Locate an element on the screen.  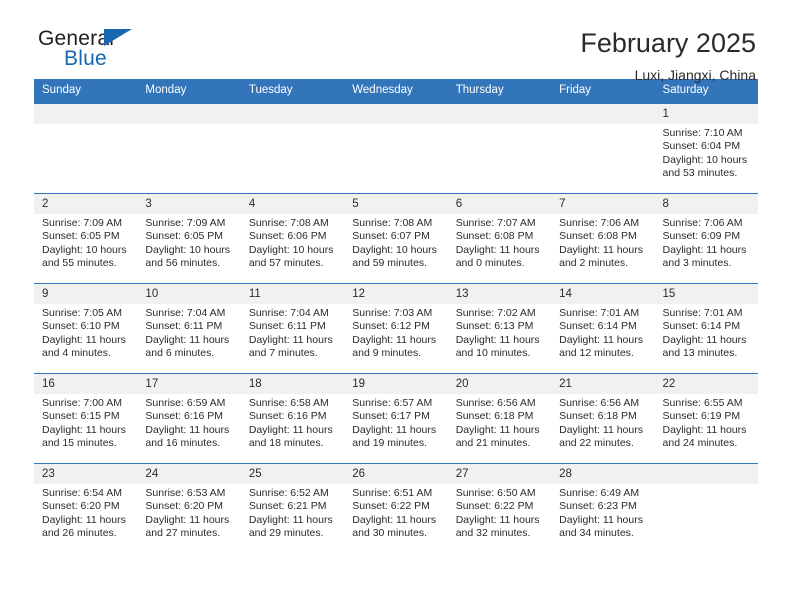
sunrise-text: Sunrise: 6:51 AM is located at coordinates (392, 493).